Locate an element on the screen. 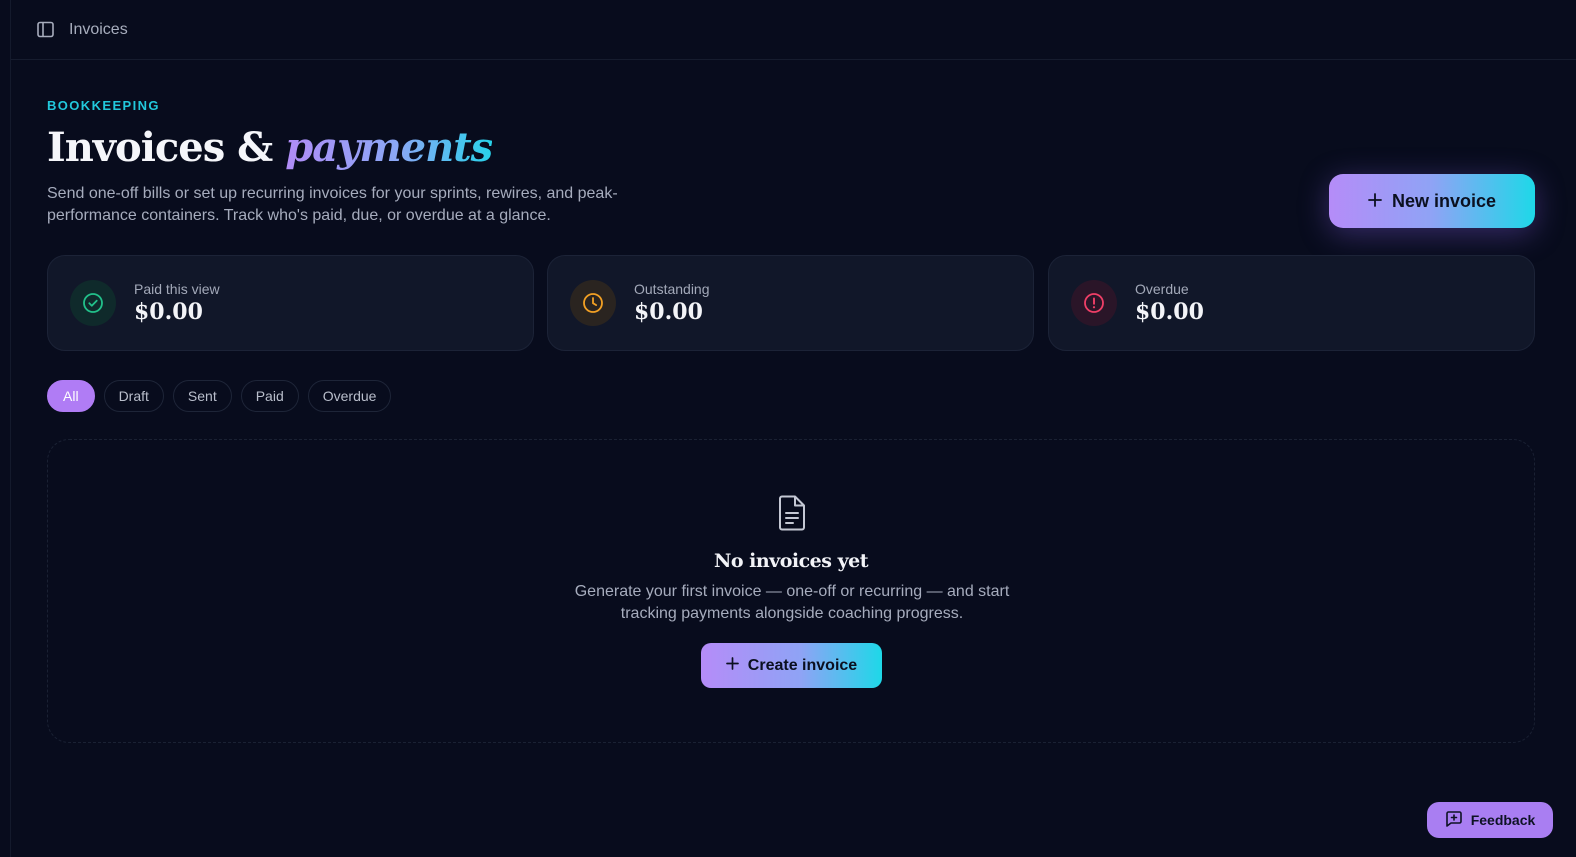 The width and height of the screenshot is (1576, 857). message-plus-icon is located at coordinates (1454, 820).